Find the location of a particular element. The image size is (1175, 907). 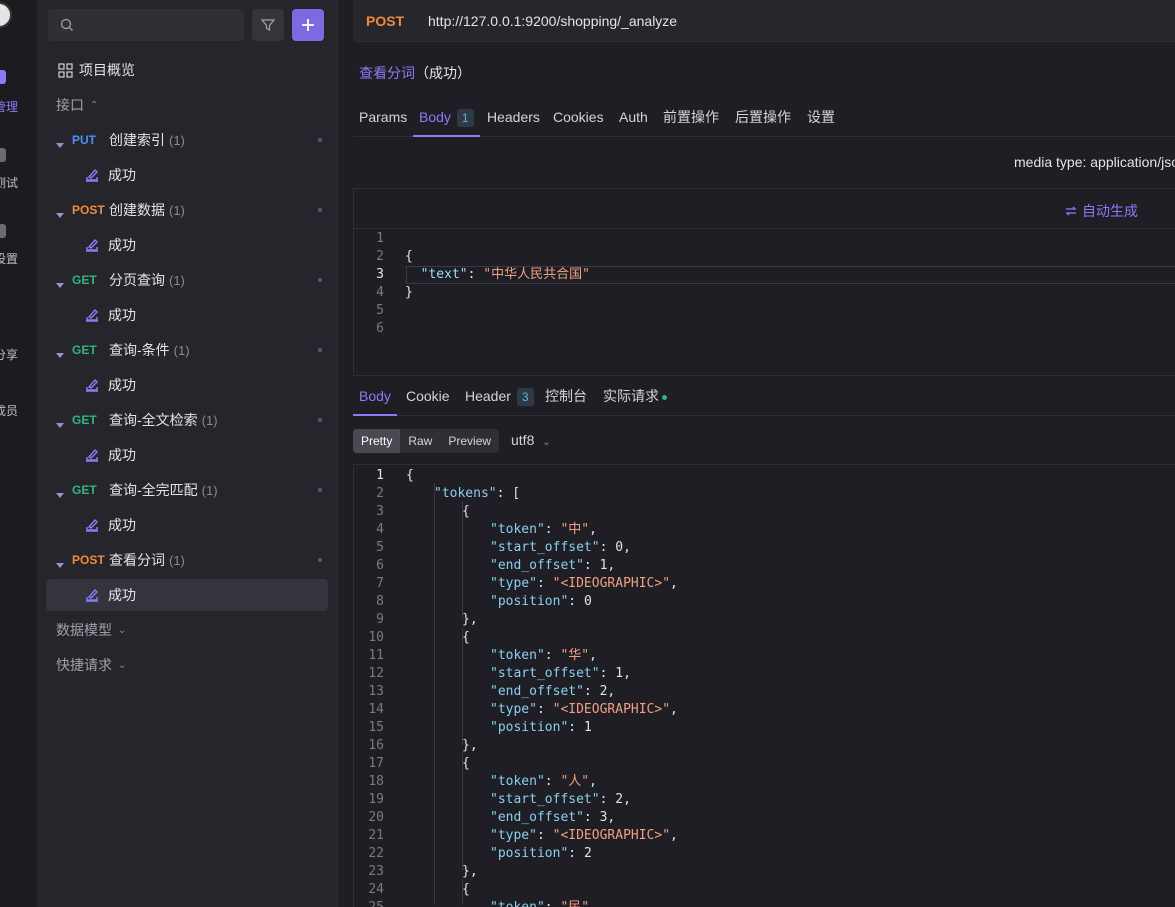

project-overview: 项目概览 is located at coordinates (96, 70).